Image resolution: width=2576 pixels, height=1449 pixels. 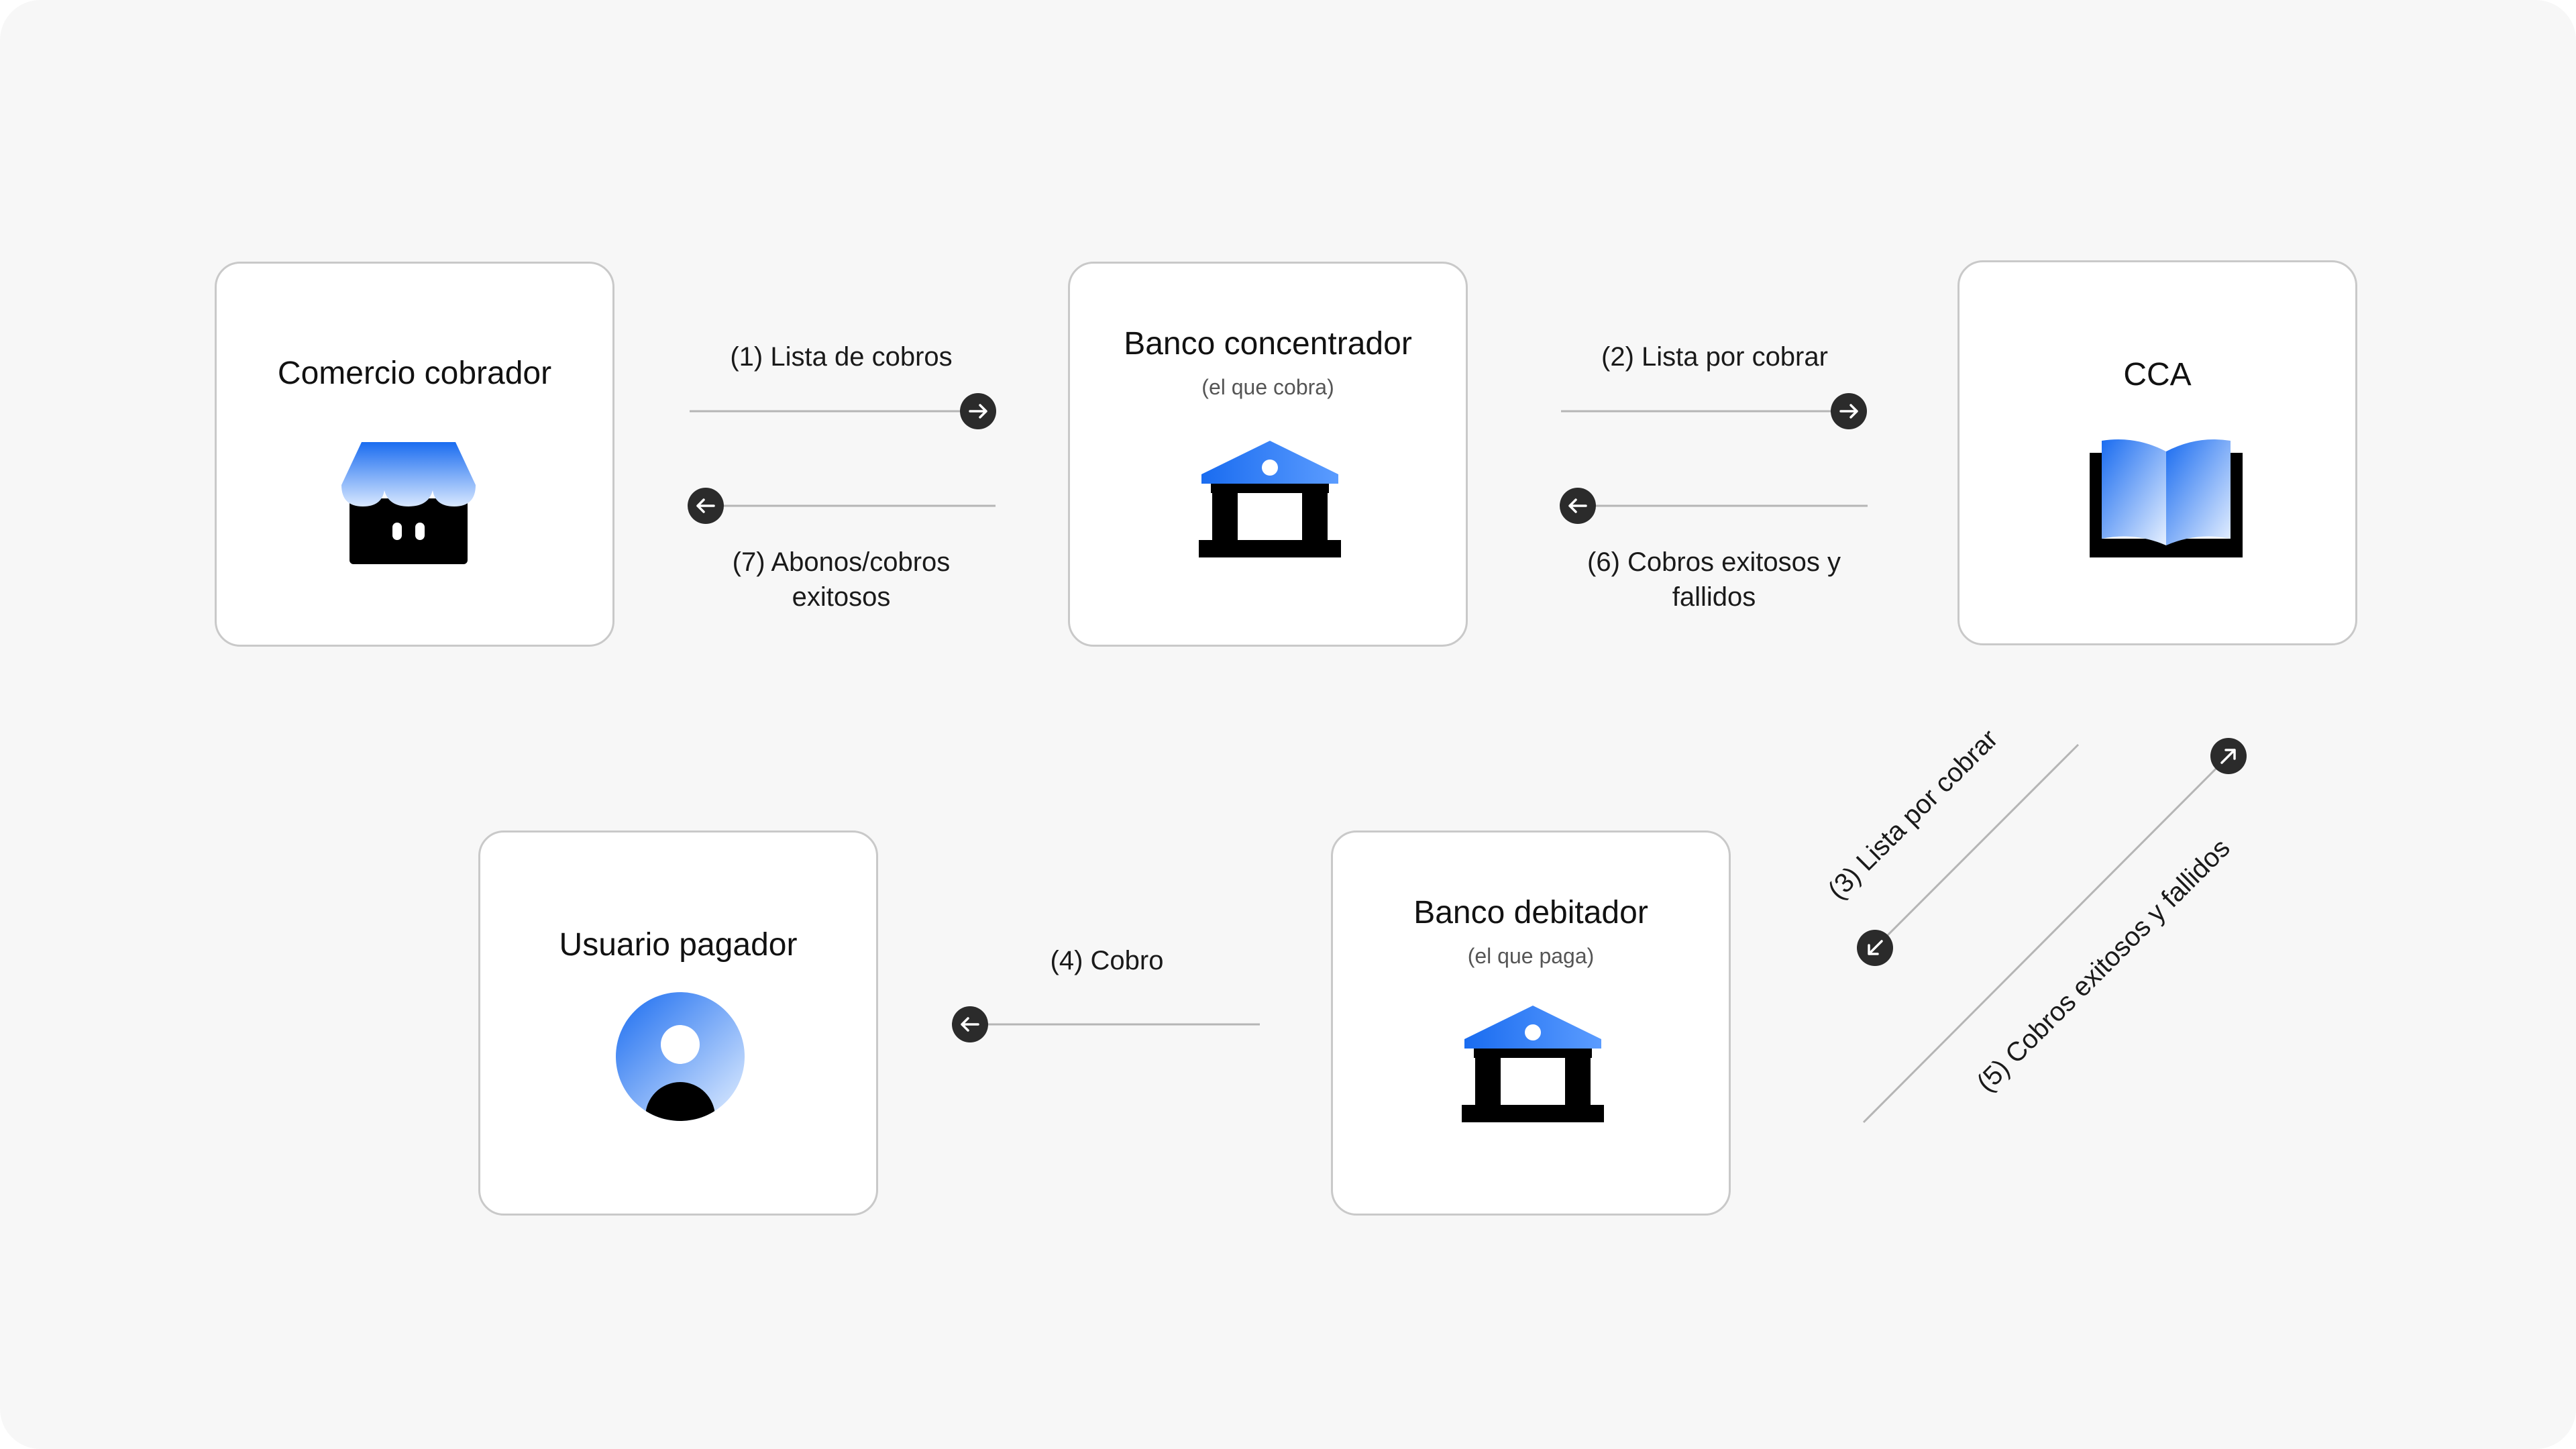 I want to click on edge-1-connector, so click(x=843, y=411).